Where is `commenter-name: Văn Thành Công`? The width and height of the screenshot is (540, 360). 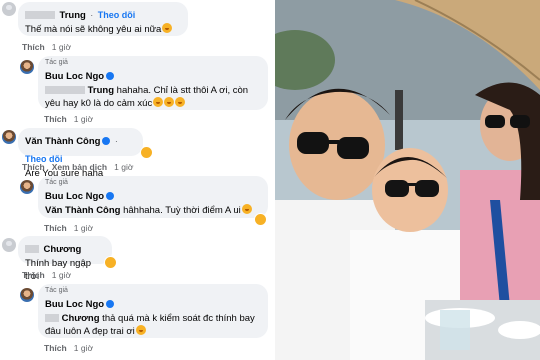 commenter-name: Văn Thành Công is located at coordinates (62, 141).